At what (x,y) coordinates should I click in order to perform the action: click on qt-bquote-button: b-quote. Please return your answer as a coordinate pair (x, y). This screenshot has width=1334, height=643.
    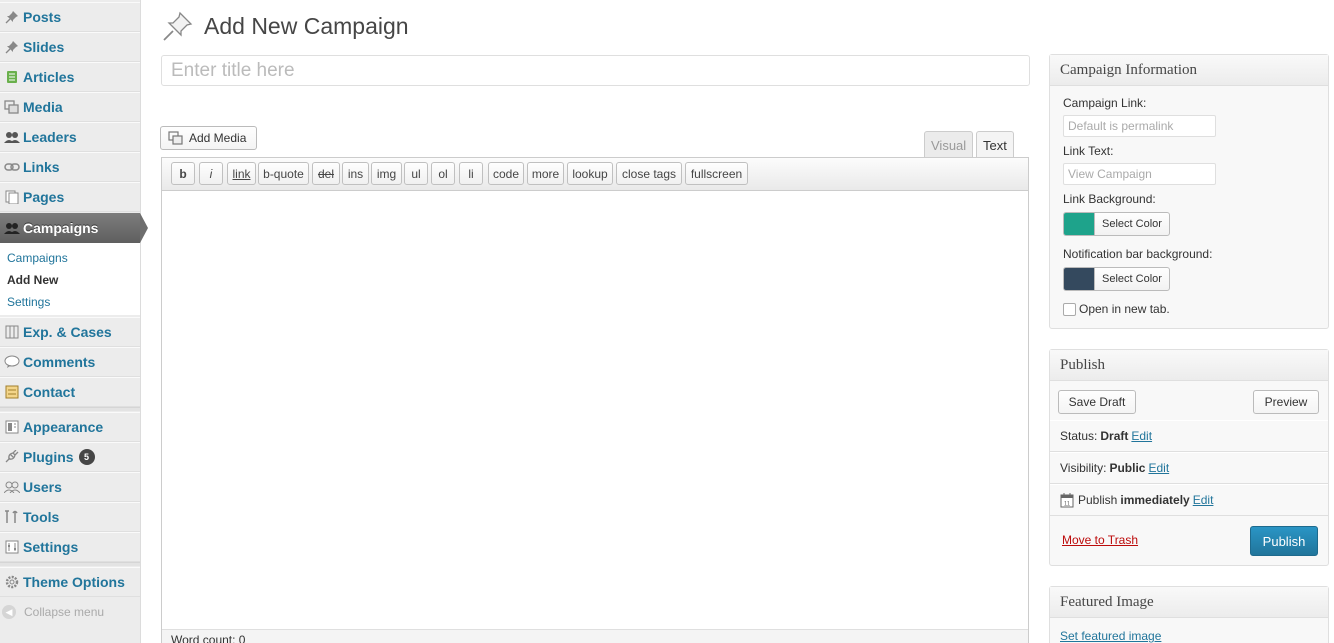
    Looking at the image, I should click on (283, 173).